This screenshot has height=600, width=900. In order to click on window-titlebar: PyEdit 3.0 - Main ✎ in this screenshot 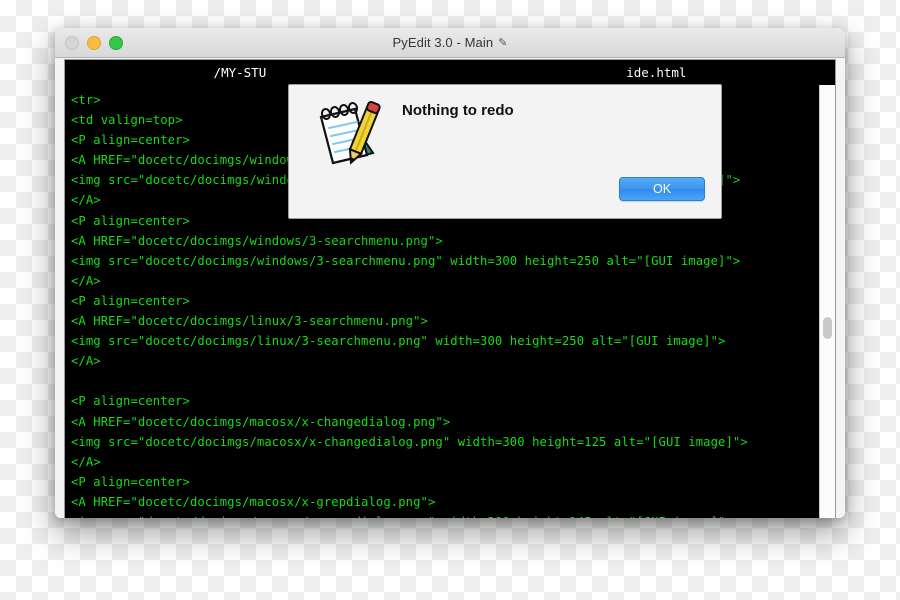, I will do `click(450, 43)`.